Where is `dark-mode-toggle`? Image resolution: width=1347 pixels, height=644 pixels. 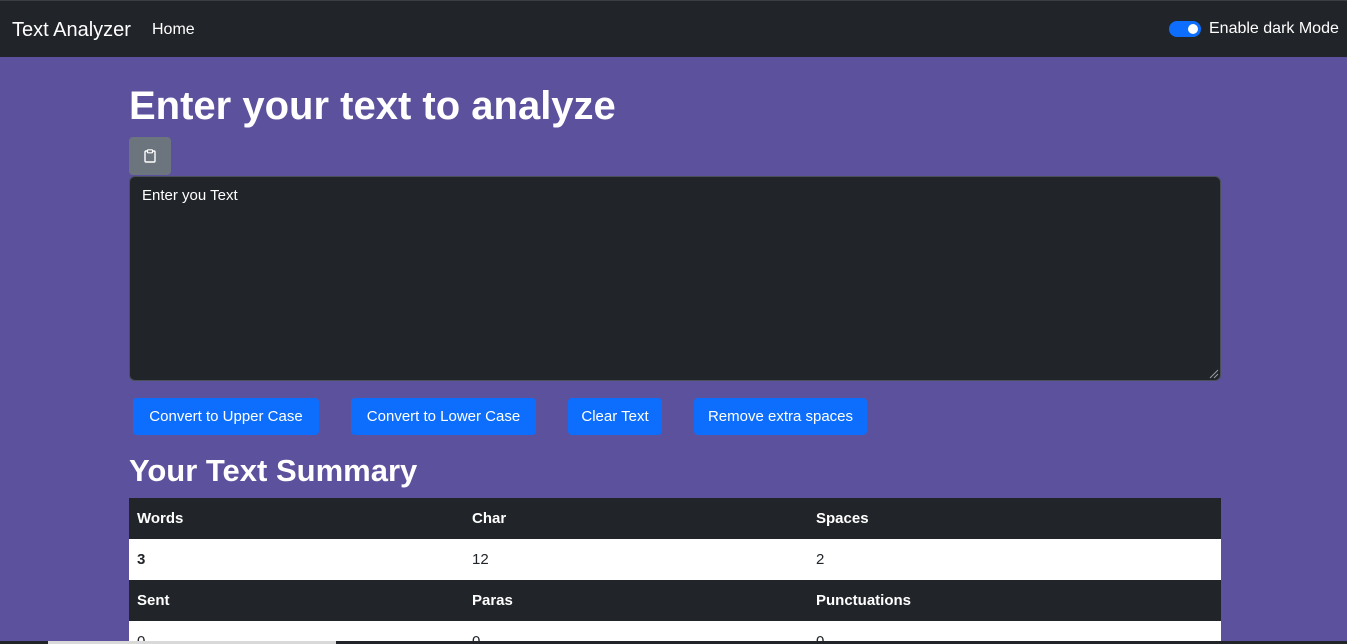
dark-mode-toggle is located at coordinates (1185, 29).